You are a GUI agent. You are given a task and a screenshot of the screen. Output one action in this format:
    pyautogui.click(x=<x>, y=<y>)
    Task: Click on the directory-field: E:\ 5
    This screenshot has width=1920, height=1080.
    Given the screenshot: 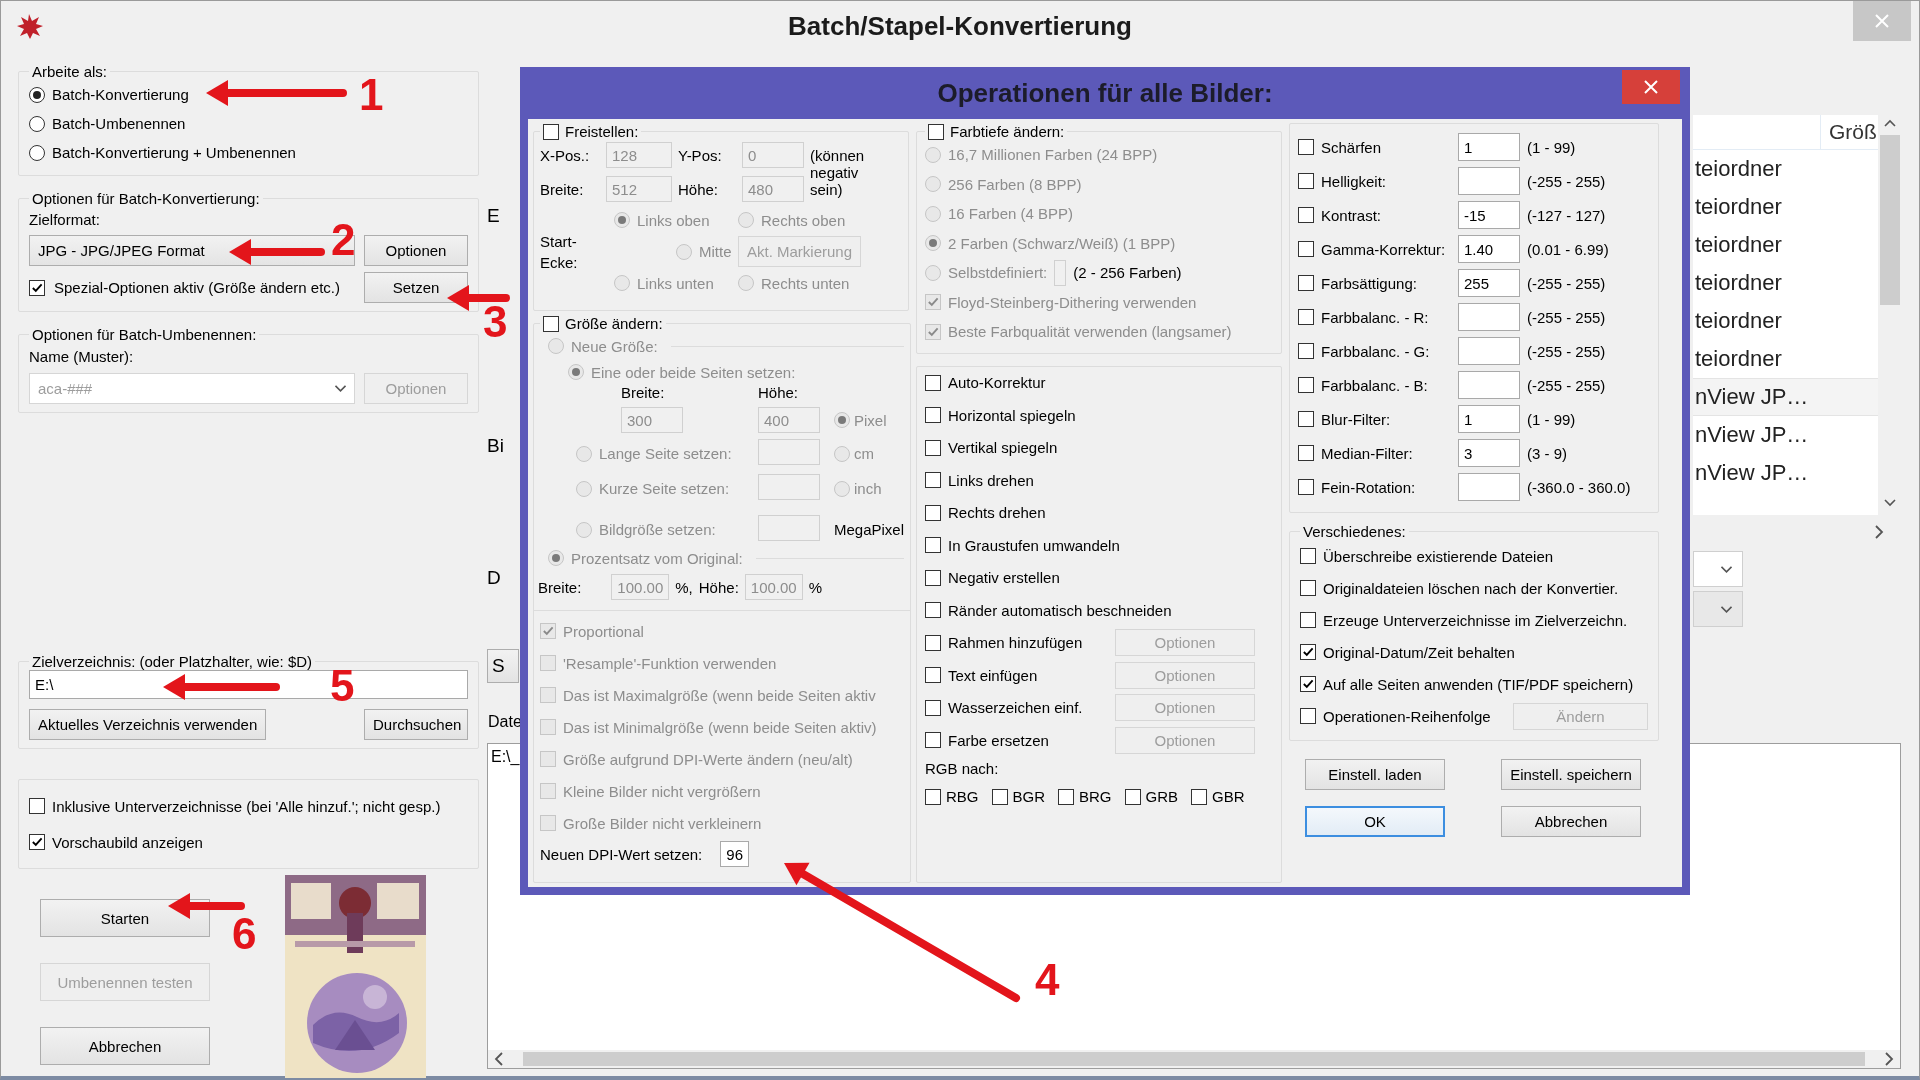 What is the action you would take?
    pyautogui.click(x=248, y=684)
    